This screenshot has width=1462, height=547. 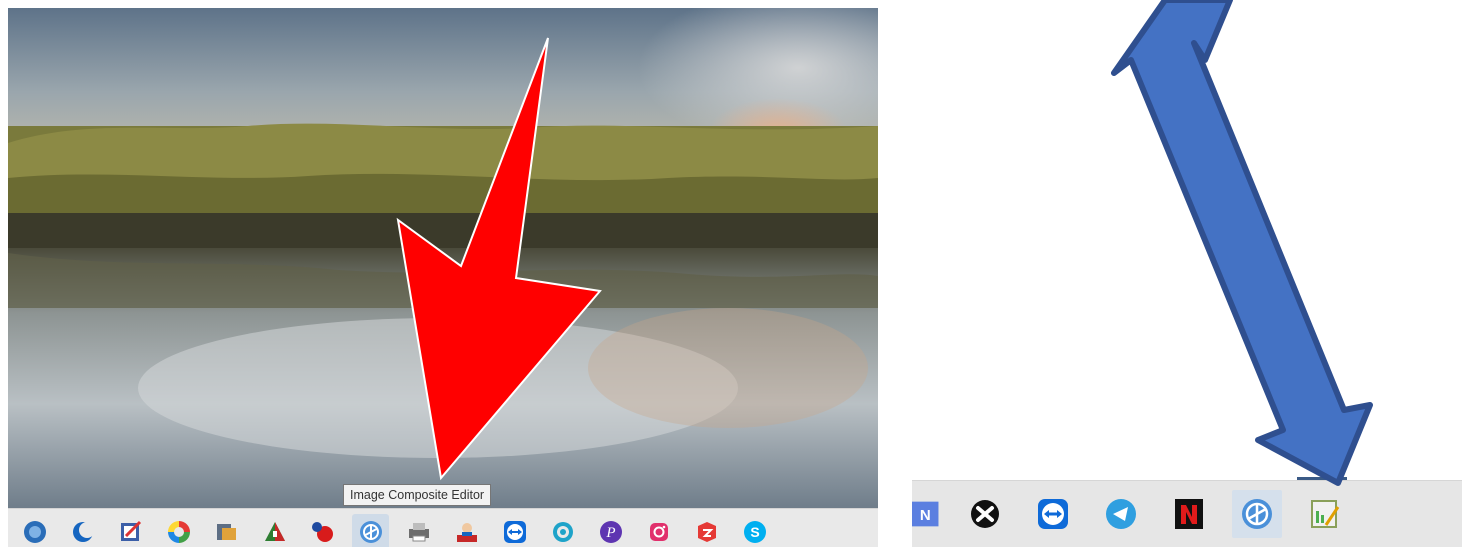 I want to click on moon-crescent-icon, so click(x=82, y=530).